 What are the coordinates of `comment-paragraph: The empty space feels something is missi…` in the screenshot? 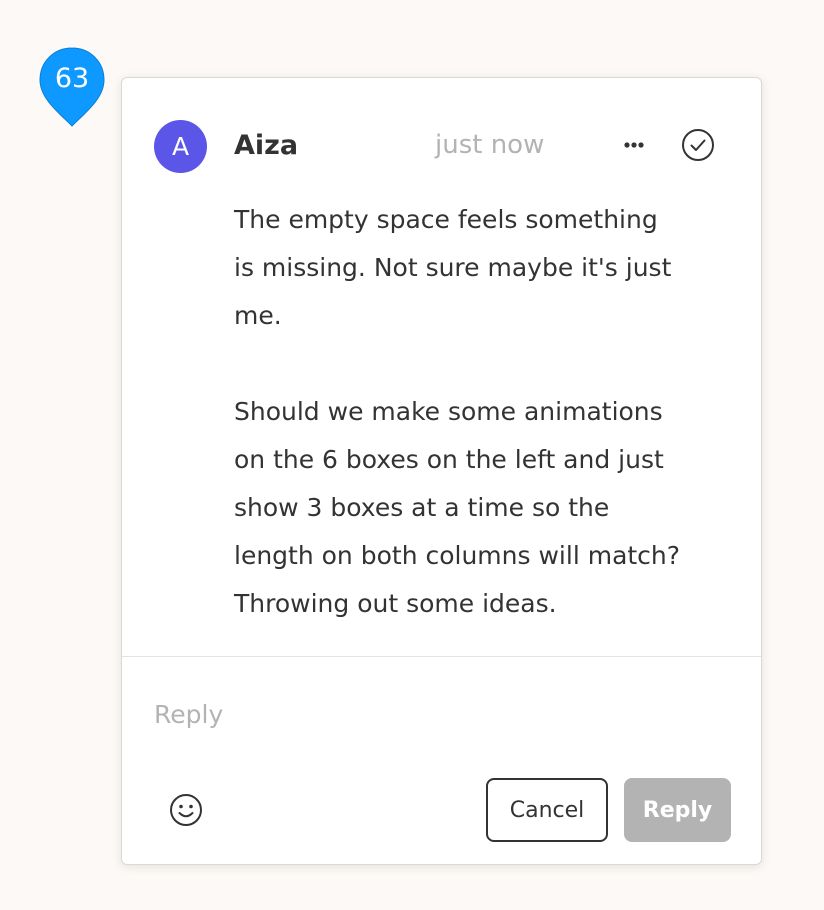 It's located at (453, 267).